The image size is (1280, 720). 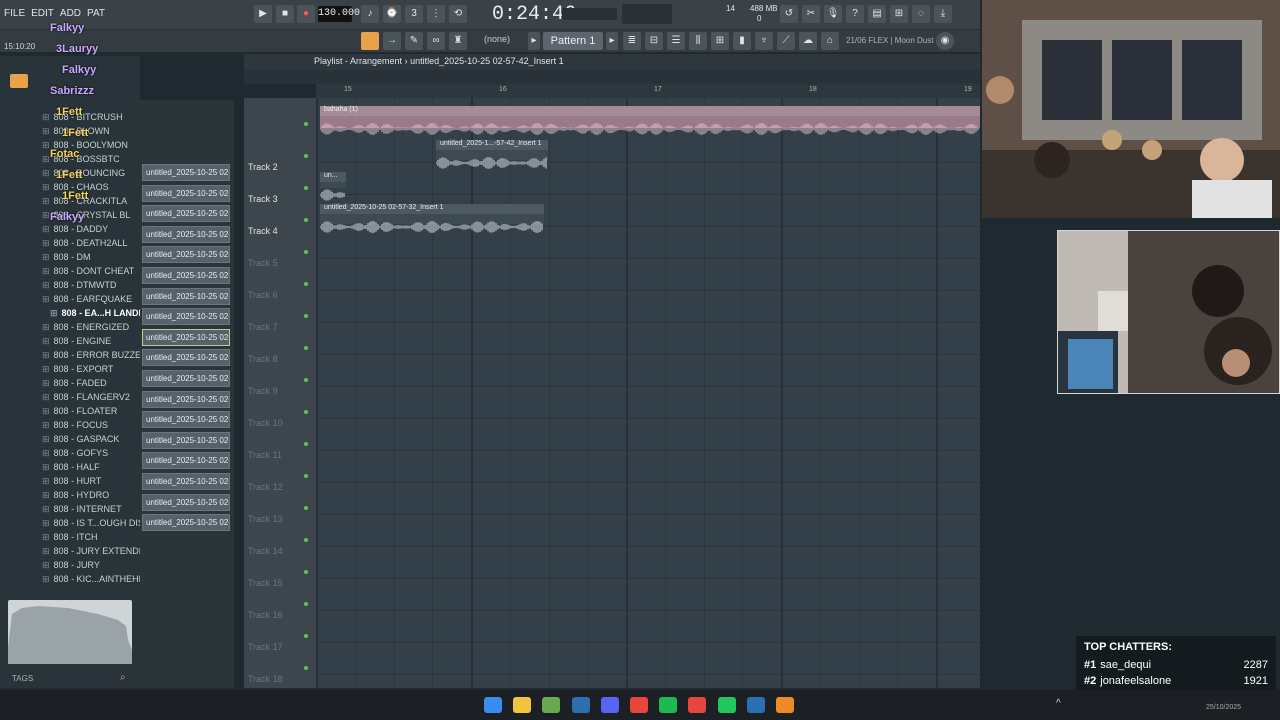 I want to click on track-label: Track 8, so click(x=263, y=359).